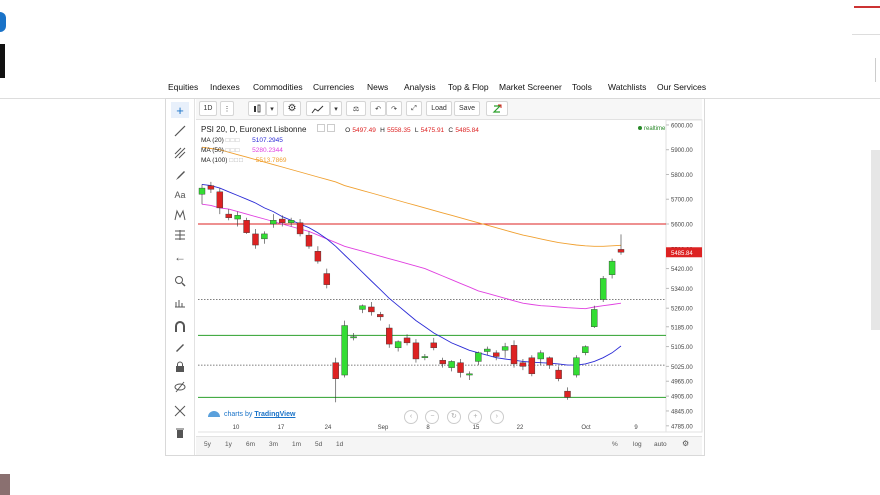  Describe the element at coordinates (586, 428) in the screenshot. I see `time-tick-label: Oct` at that location.